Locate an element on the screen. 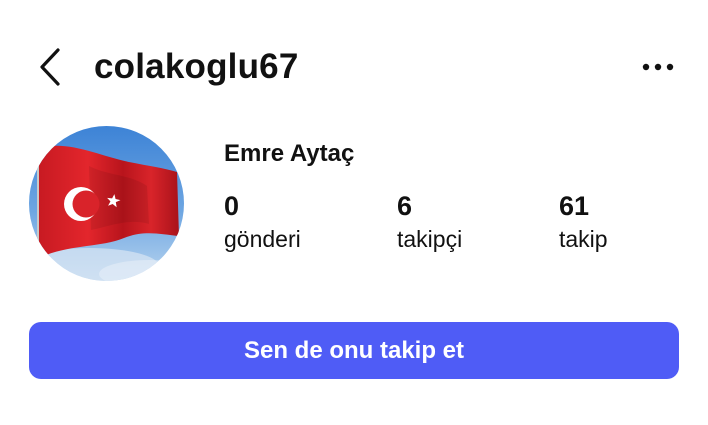  stat-followers: 6 takipçi is located at coordinates (429, 222).